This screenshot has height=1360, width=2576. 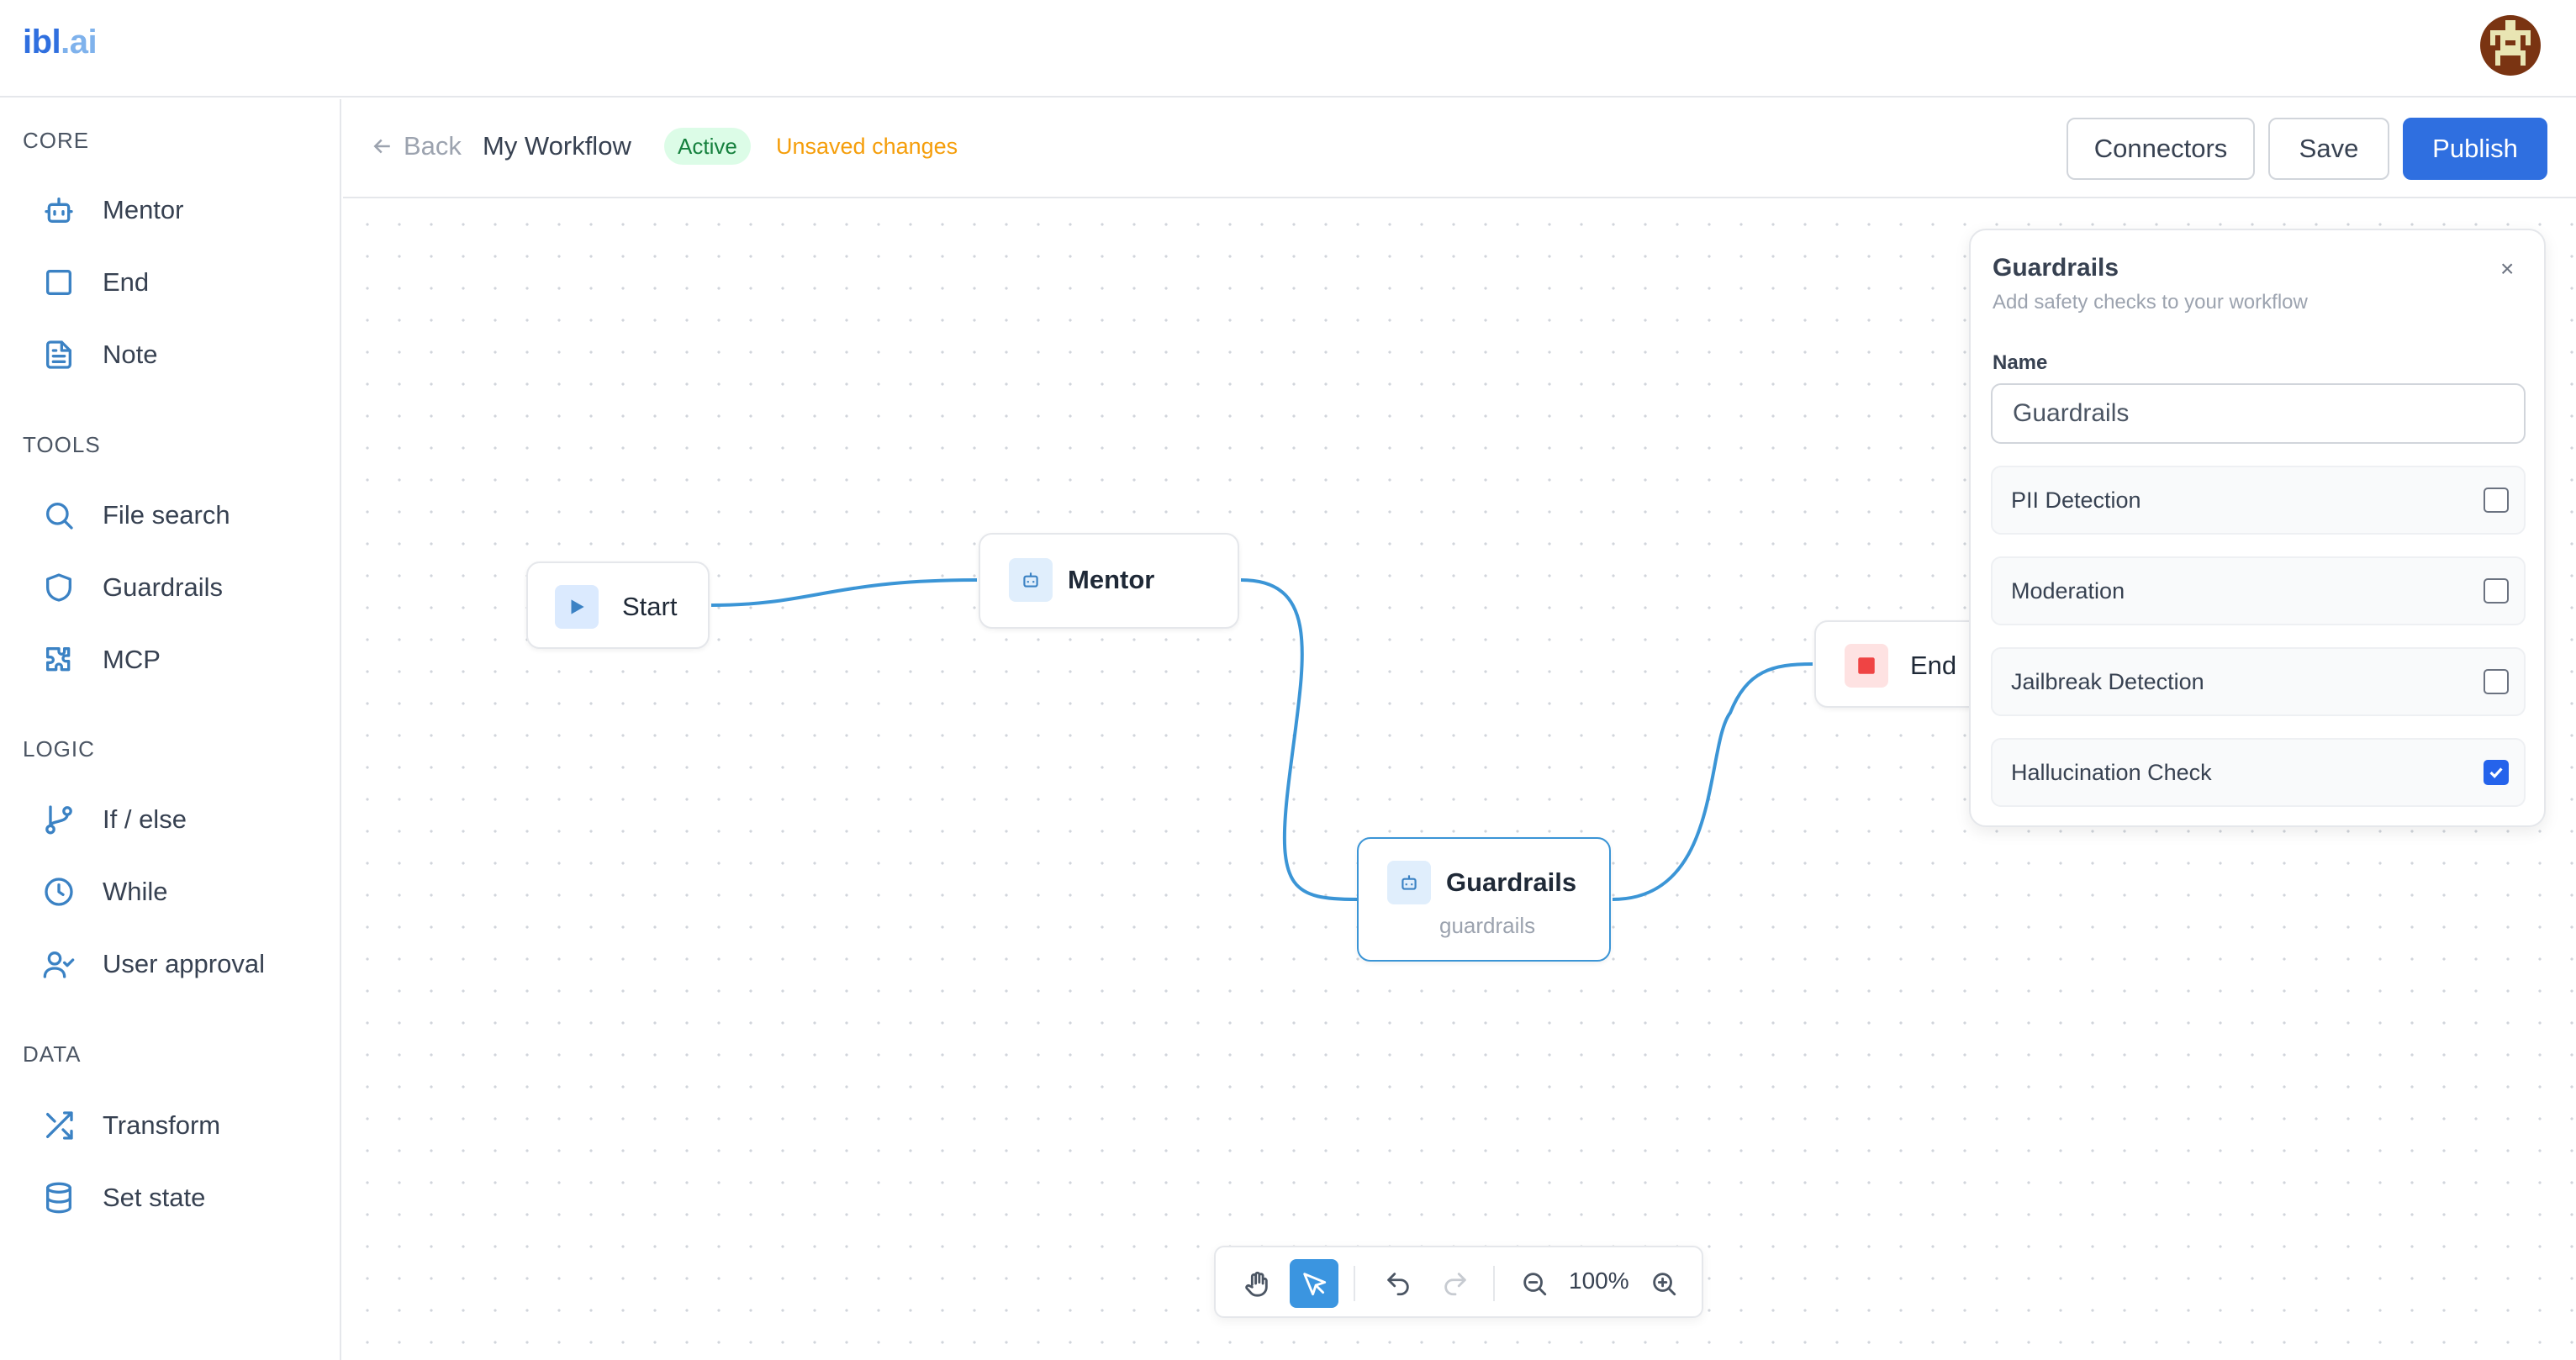 I want to click on edge-guardrails-end, so click(x=1712, y=781).